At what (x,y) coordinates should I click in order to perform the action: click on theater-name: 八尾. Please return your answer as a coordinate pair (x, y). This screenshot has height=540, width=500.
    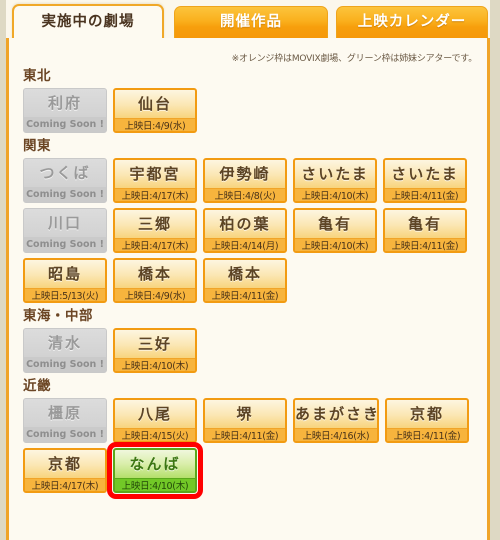
    Looking at the image, I should click on (155, 414).